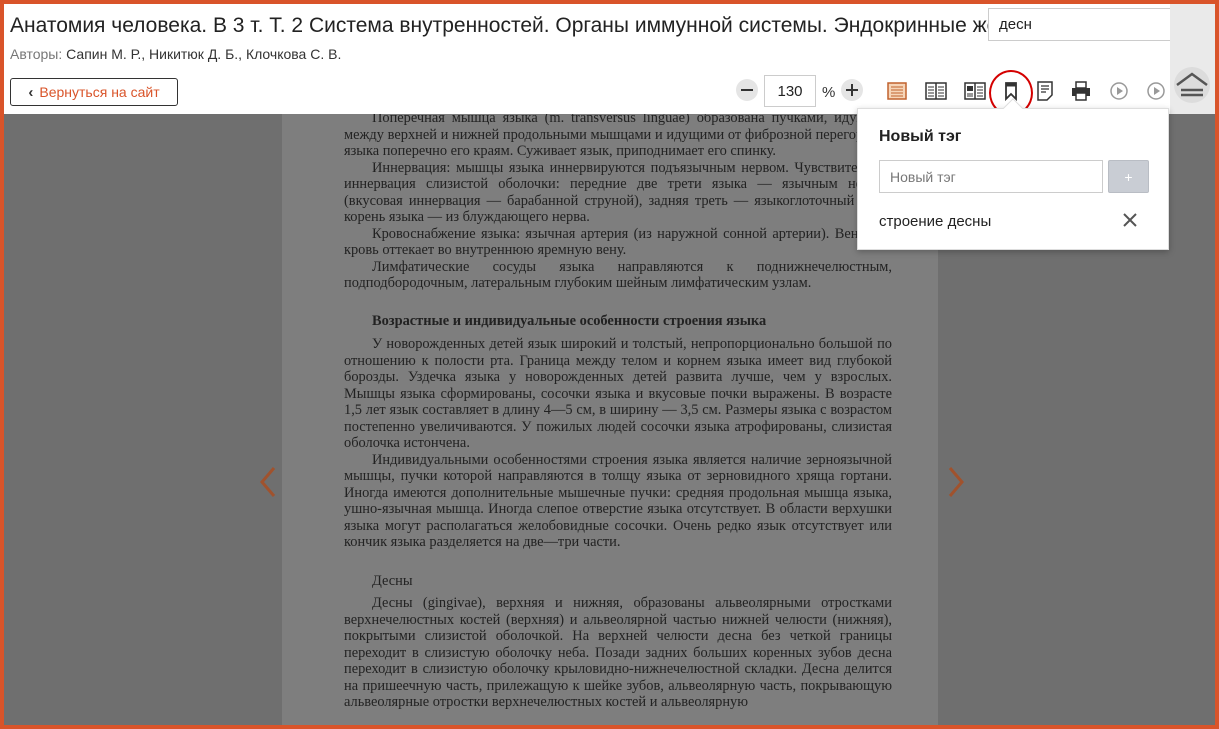 Image resolution: width=1219 pixels, height=729 pixels. I want to click on back-to-site-button: ‹ Вернуться на сайт, so click(94, 92).